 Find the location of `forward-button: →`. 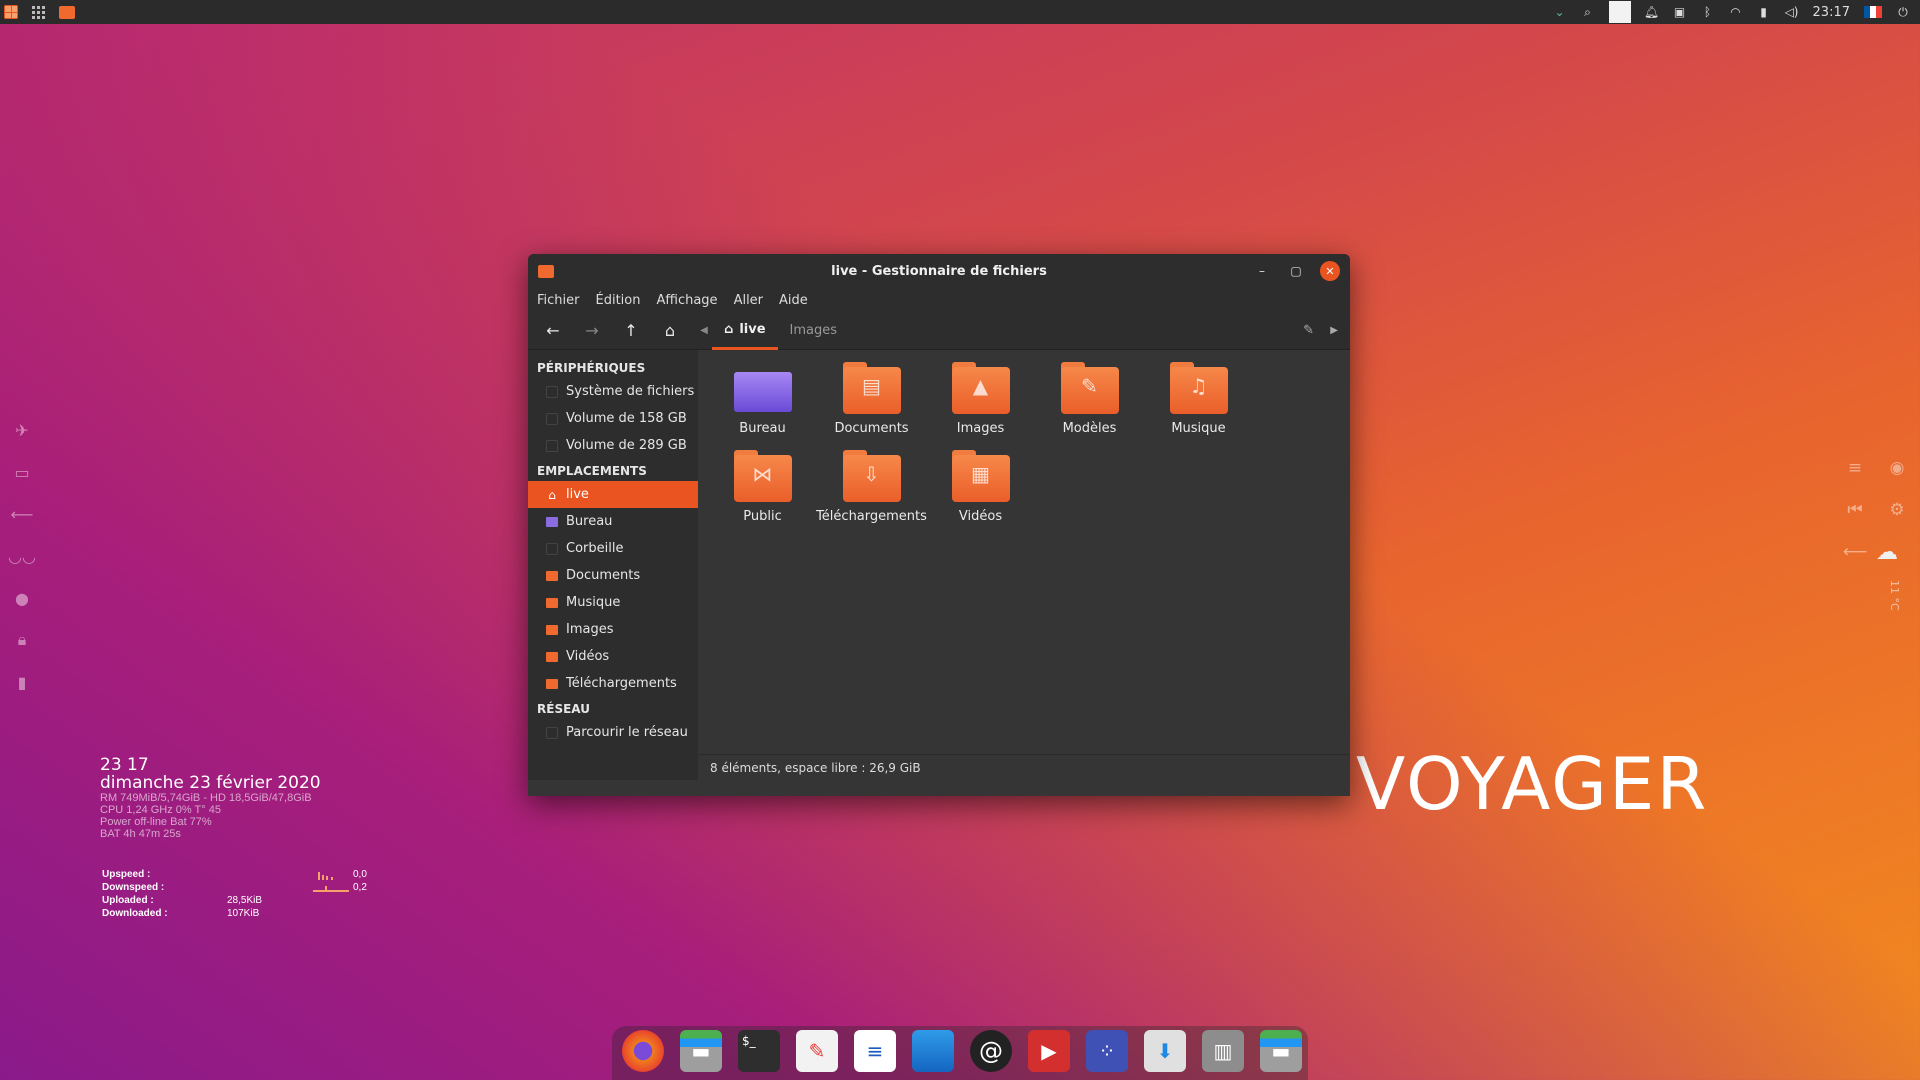

forward-button: → is located at coordinates (592, 331).